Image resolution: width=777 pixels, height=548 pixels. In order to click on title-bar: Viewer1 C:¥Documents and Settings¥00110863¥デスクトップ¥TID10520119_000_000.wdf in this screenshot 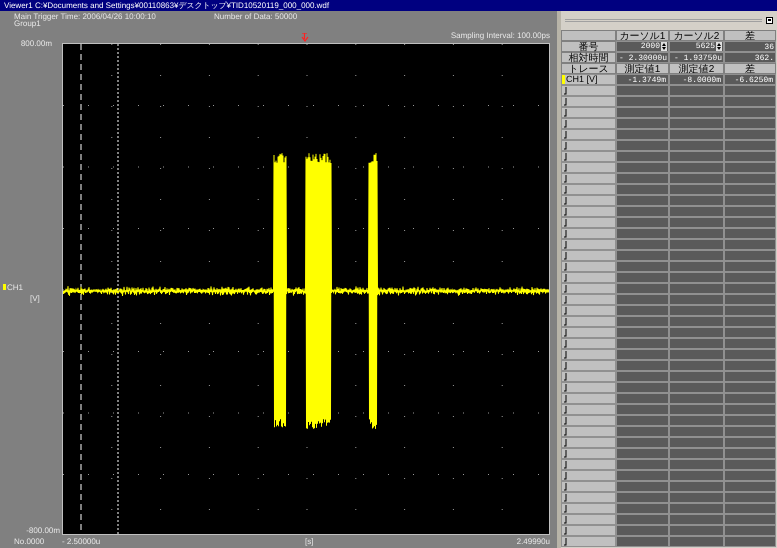, I will do `click(388, 5)`.